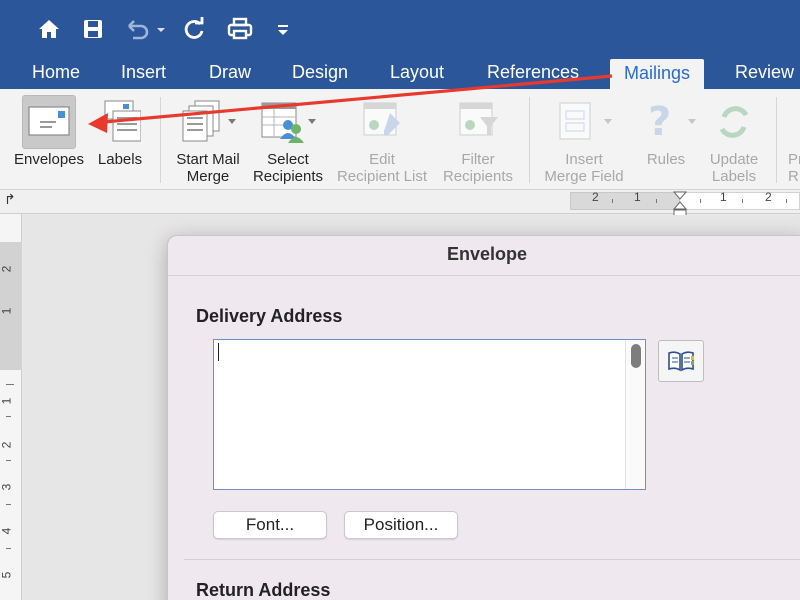 Image resolution: width=800 pixels, height=600 pixels. What do you see at coordinates (11, 306) in the screenshot?
I see `vertical-ruler-margin` at bounding box center [11, 306].